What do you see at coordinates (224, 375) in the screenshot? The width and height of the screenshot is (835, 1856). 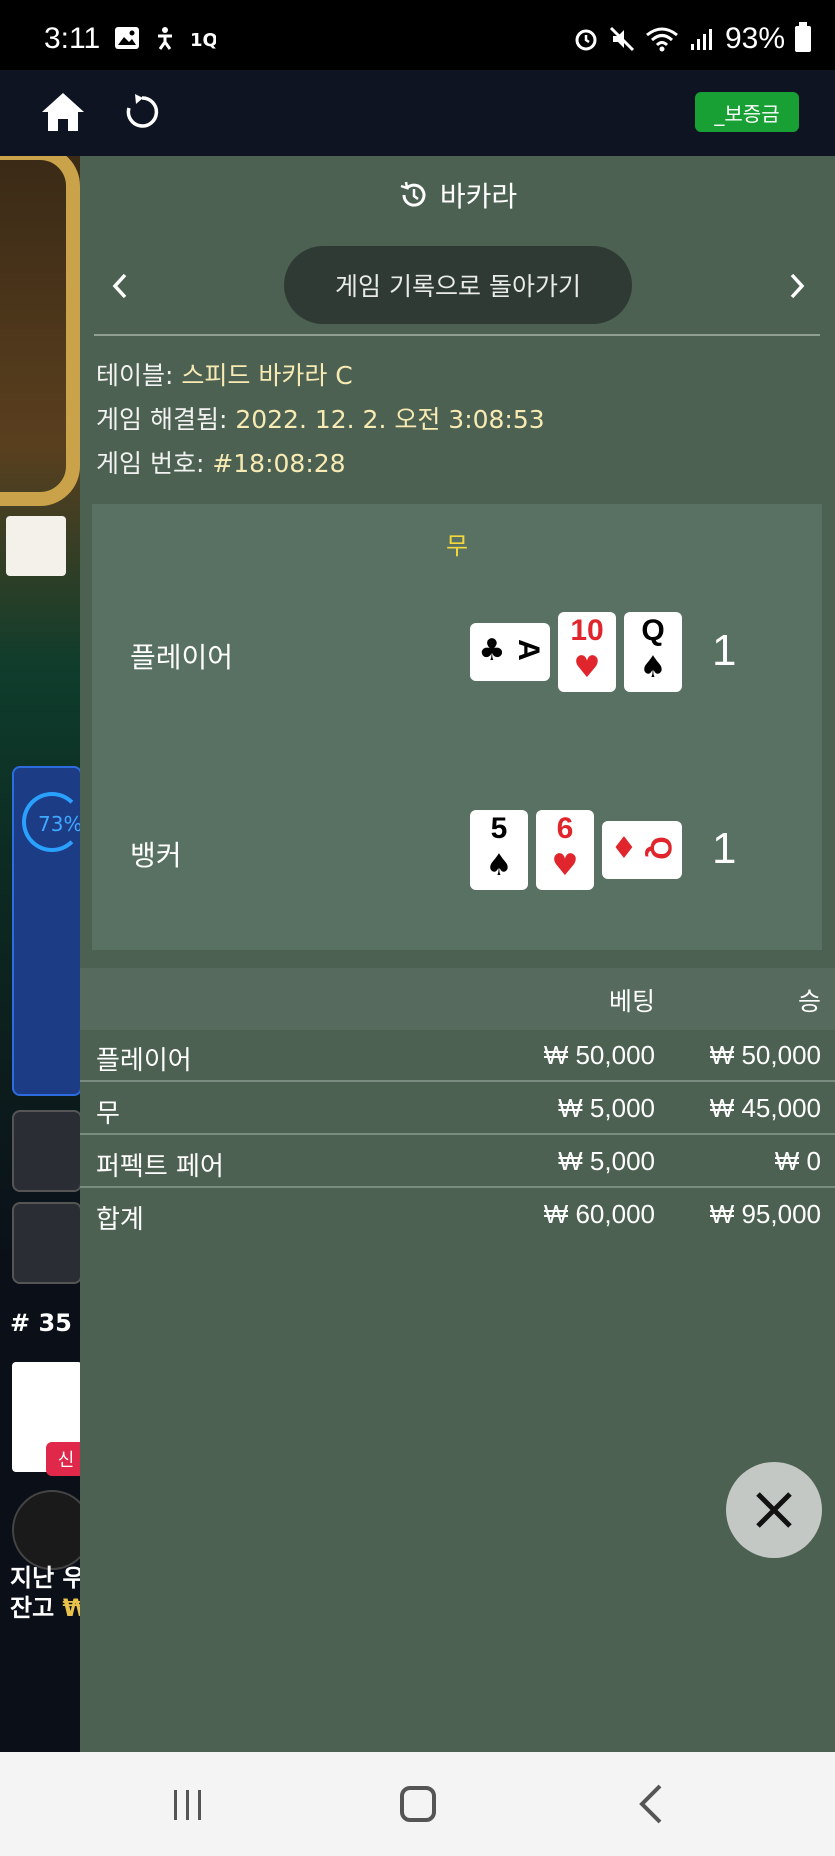 I see `table-info: 테이블: 스피드 바카라 C` at bounding box center [224, 375].